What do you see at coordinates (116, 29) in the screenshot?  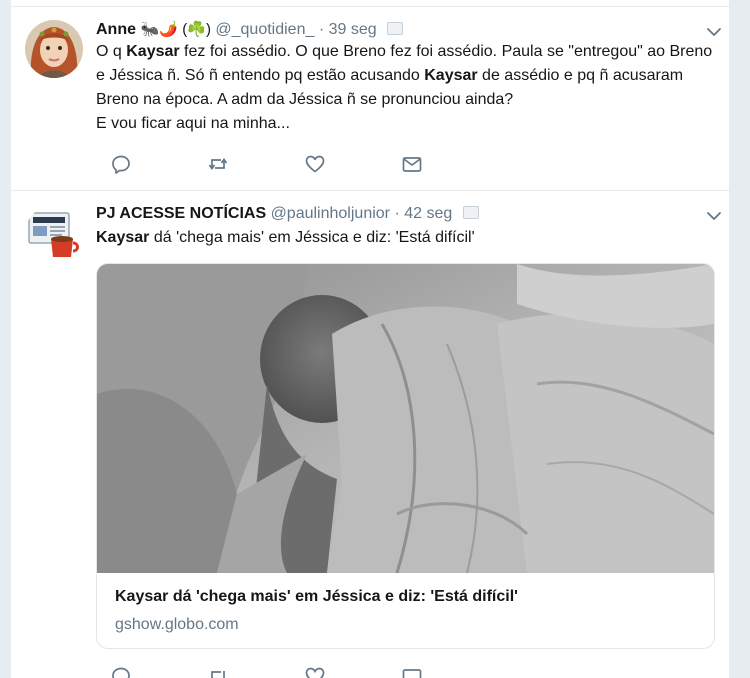 I see `display-name: Anne` at bounding box center [116, 29].